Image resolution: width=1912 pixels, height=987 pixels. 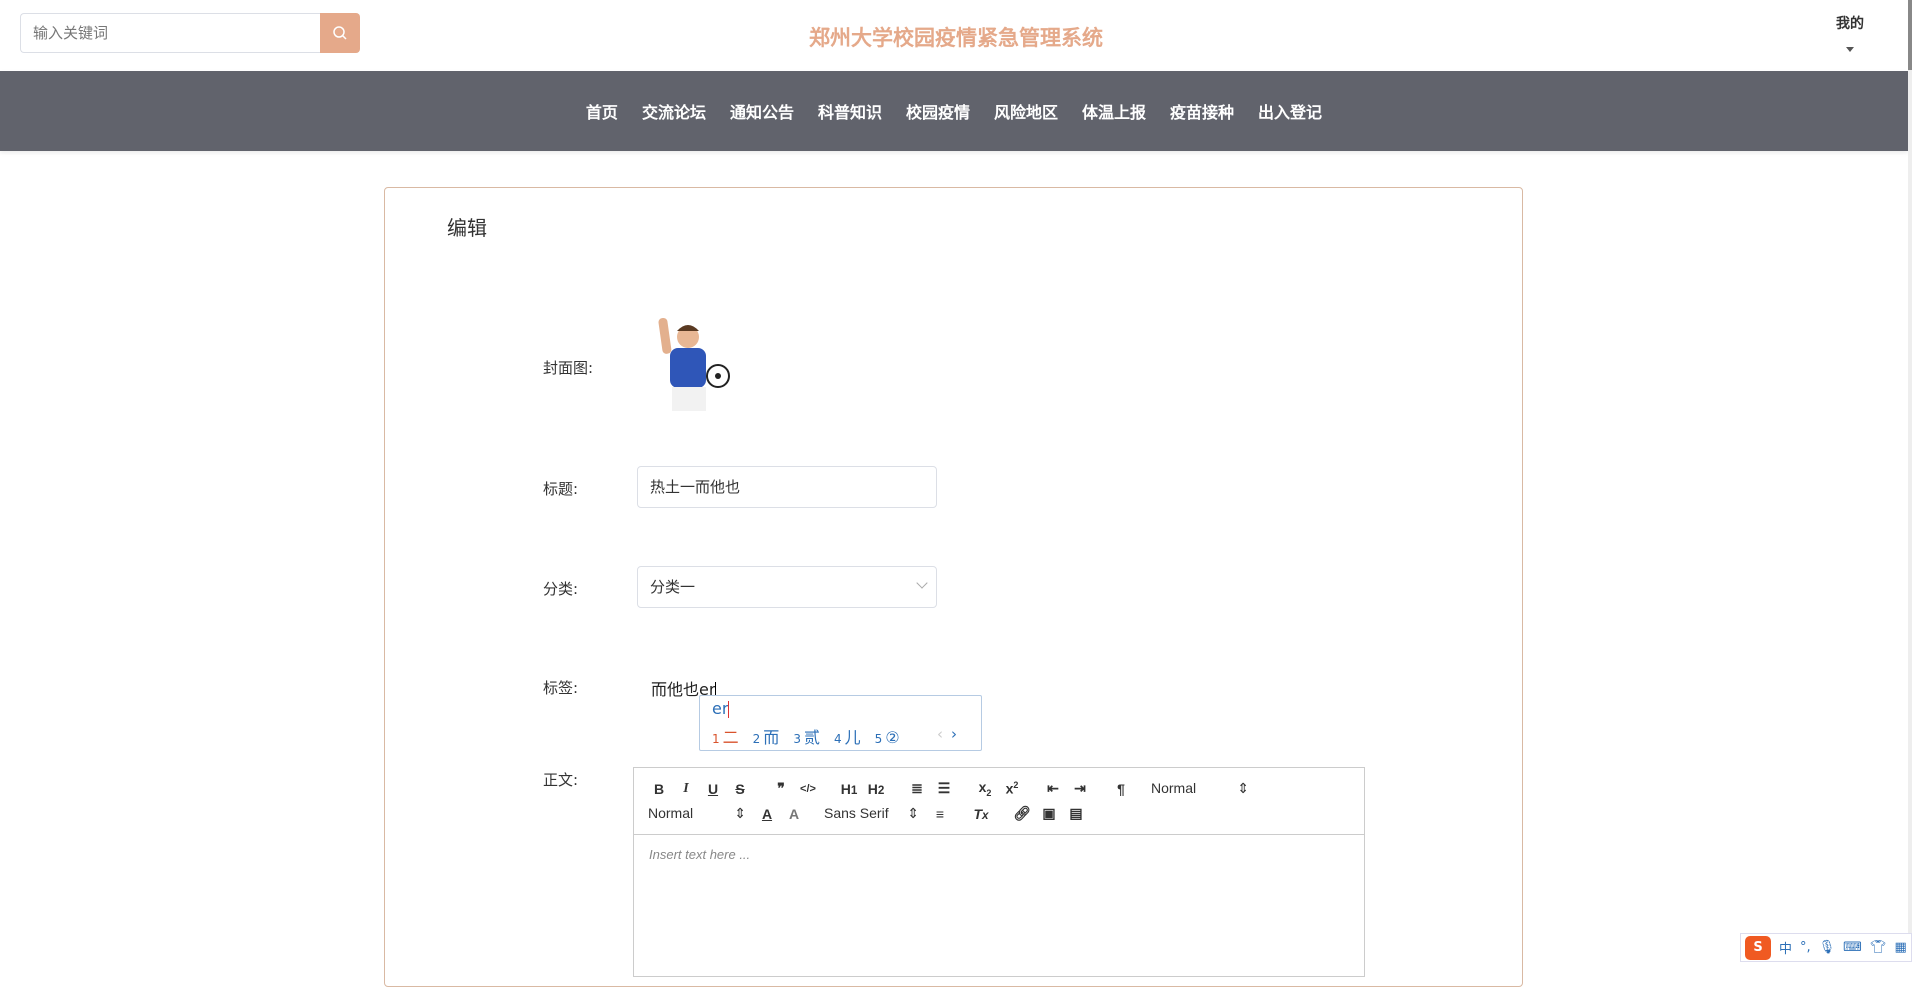 What do you see at coordinates (561, 489) in the screenshot?
I see `title-label: 标题:` at bounding box center [561, 489].